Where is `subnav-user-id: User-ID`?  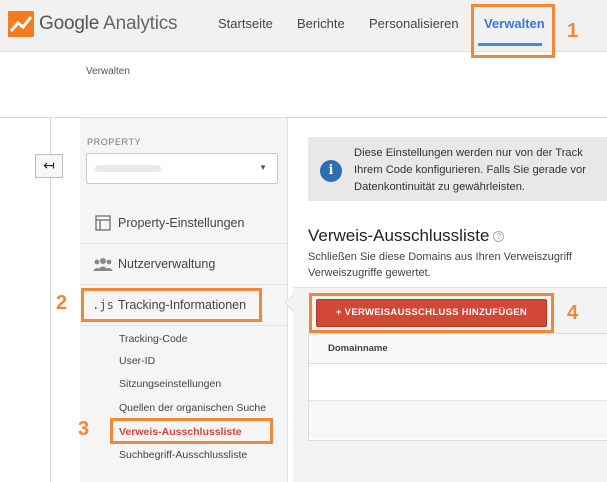 subnav-user-id: User-ID is located at coordinates (137, 361).